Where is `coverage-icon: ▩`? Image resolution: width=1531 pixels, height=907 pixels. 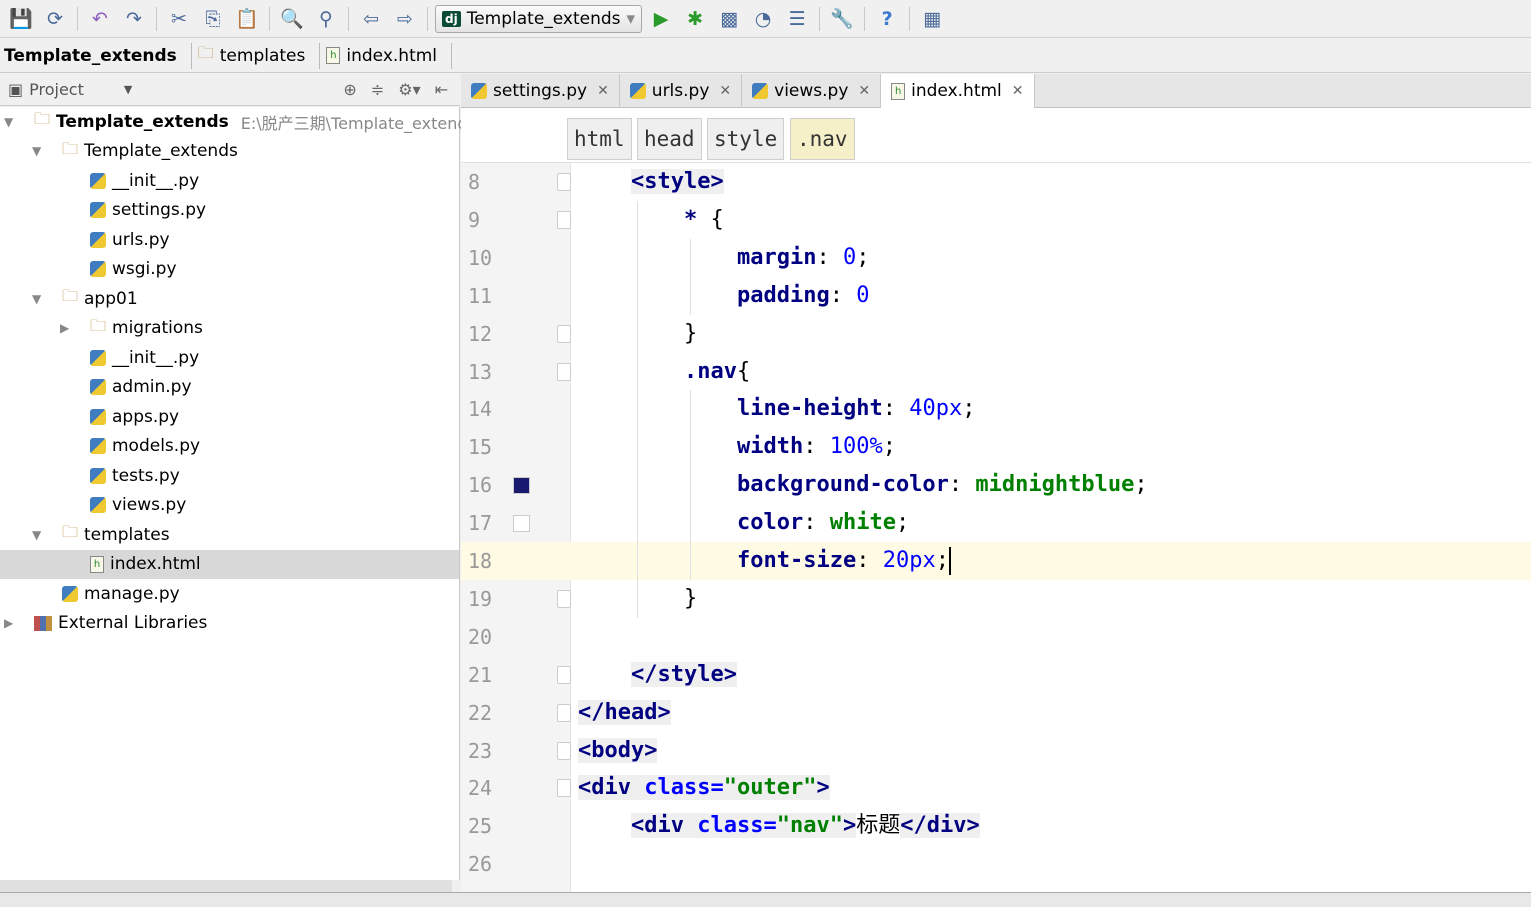 coverage-icon: ▩ is located at coordinates (729, 19).